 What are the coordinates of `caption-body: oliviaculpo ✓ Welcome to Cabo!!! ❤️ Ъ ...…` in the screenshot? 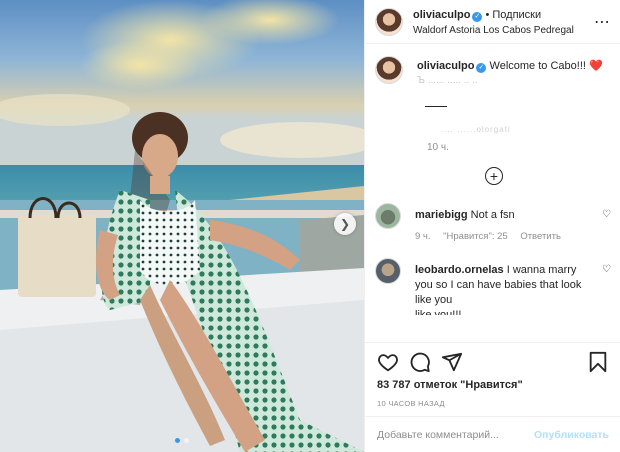 It's located at (514, 71).